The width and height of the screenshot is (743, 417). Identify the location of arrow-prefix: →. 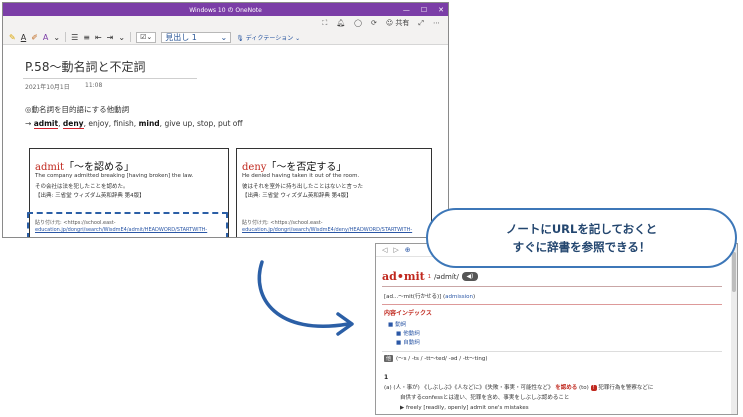
(28, 123).